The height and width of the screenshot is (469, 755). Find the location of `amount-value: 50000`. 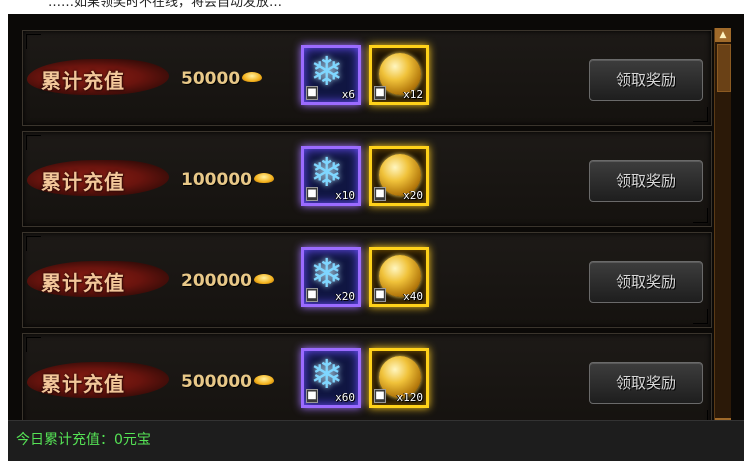

amount-value: 50000 is located at coordinates (211, 79).